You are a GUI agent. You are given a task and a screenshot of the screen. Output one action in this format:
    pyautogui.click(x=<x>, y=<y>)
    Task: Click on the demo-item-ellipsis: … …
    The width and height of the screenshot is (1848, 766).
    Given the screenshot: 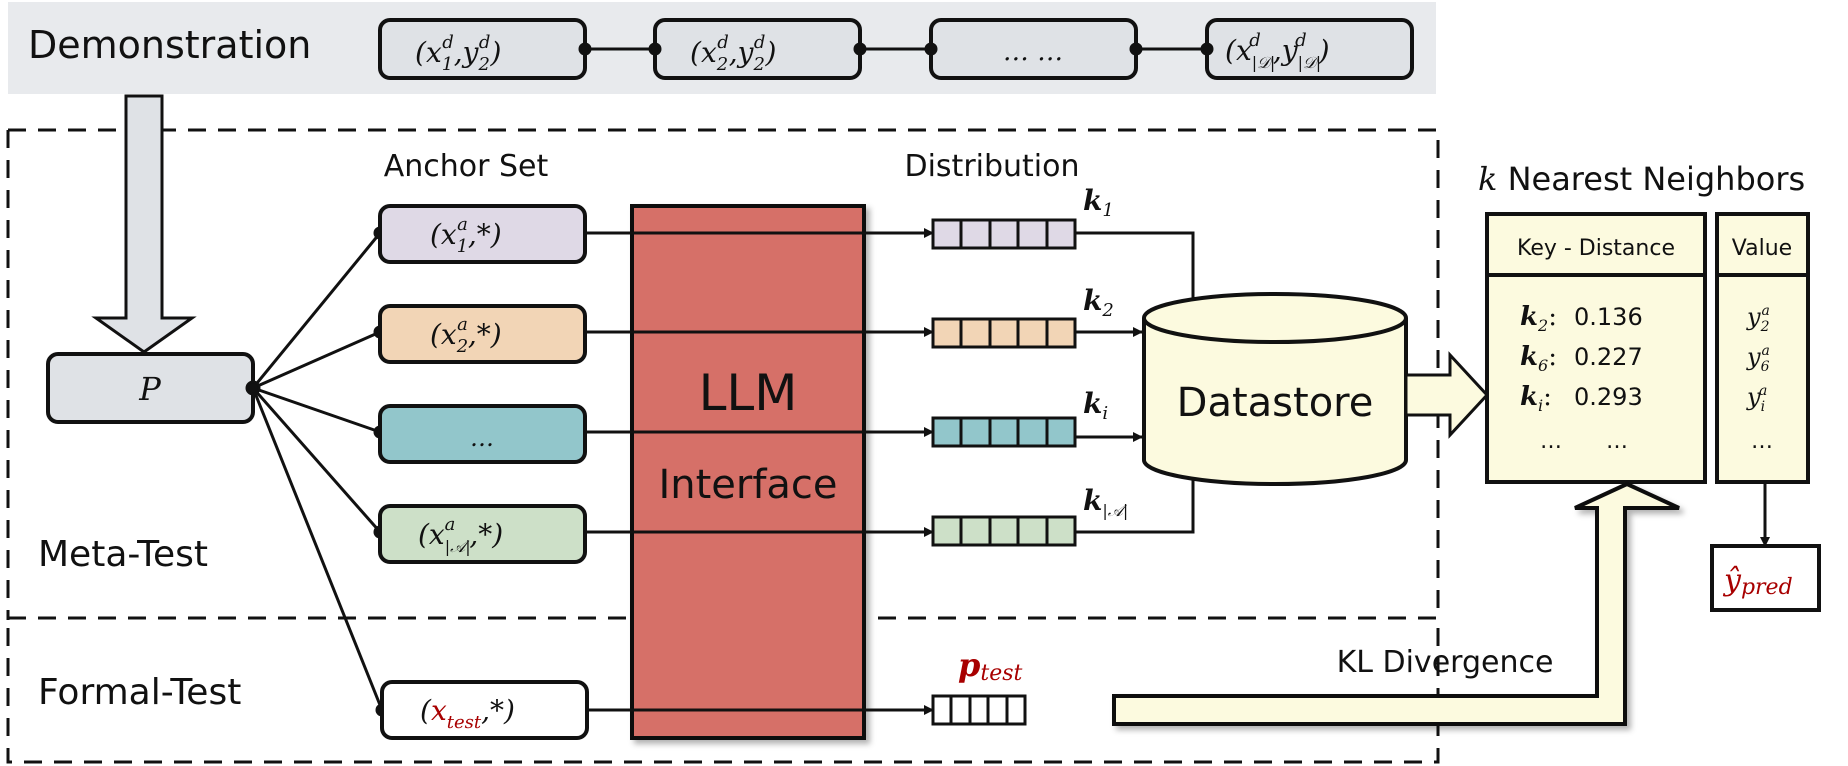 What is the action you would take?
    pyautogui.click(x=1033, y=49)
    